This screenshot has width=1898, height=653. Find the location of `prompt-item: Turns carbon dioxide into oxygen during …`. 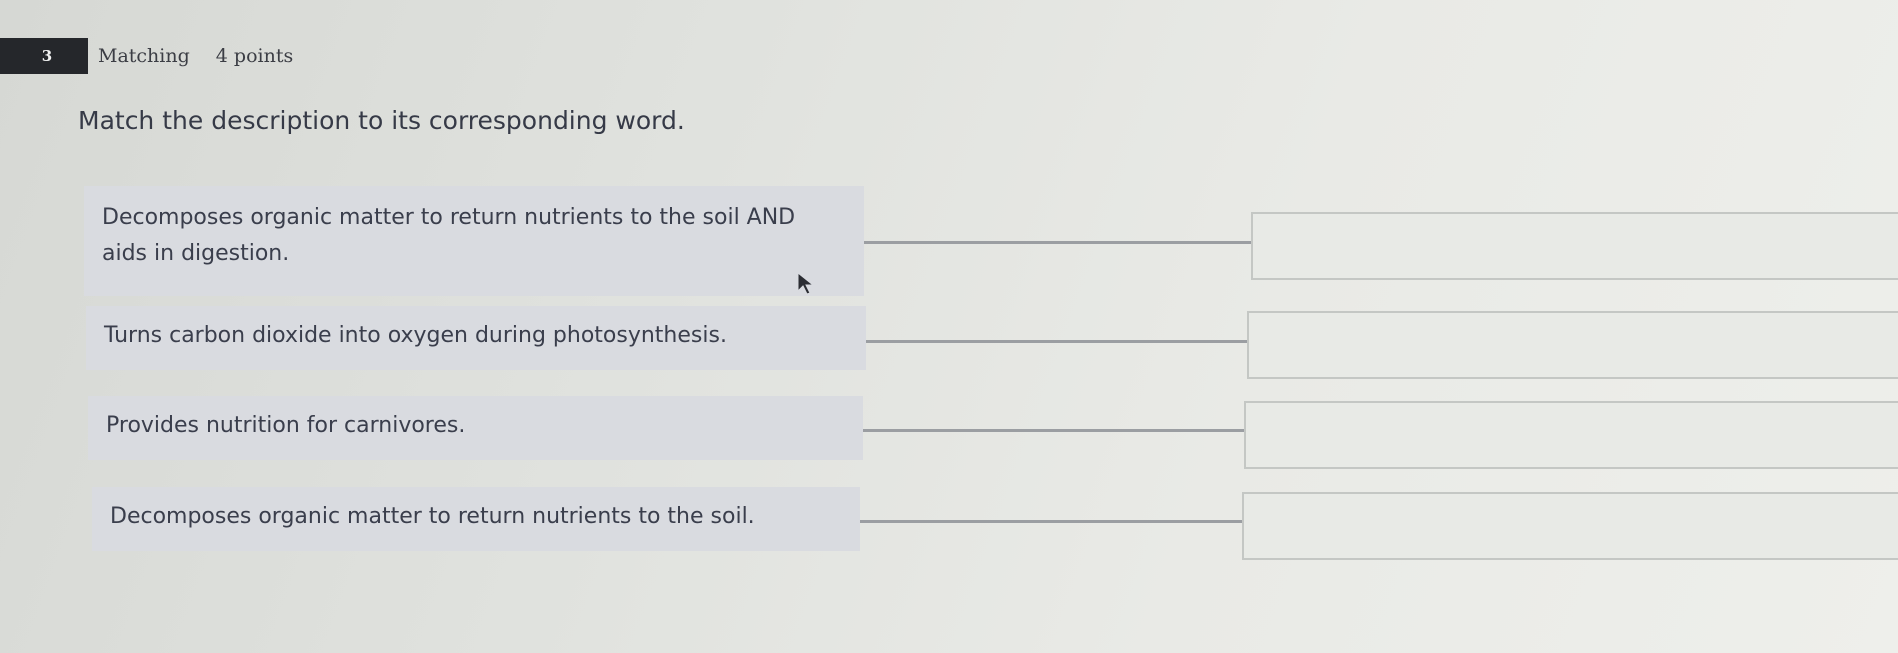

prompt-item: Turns carbon dioxide into oxygen during … is located at coordinates (476, 338).